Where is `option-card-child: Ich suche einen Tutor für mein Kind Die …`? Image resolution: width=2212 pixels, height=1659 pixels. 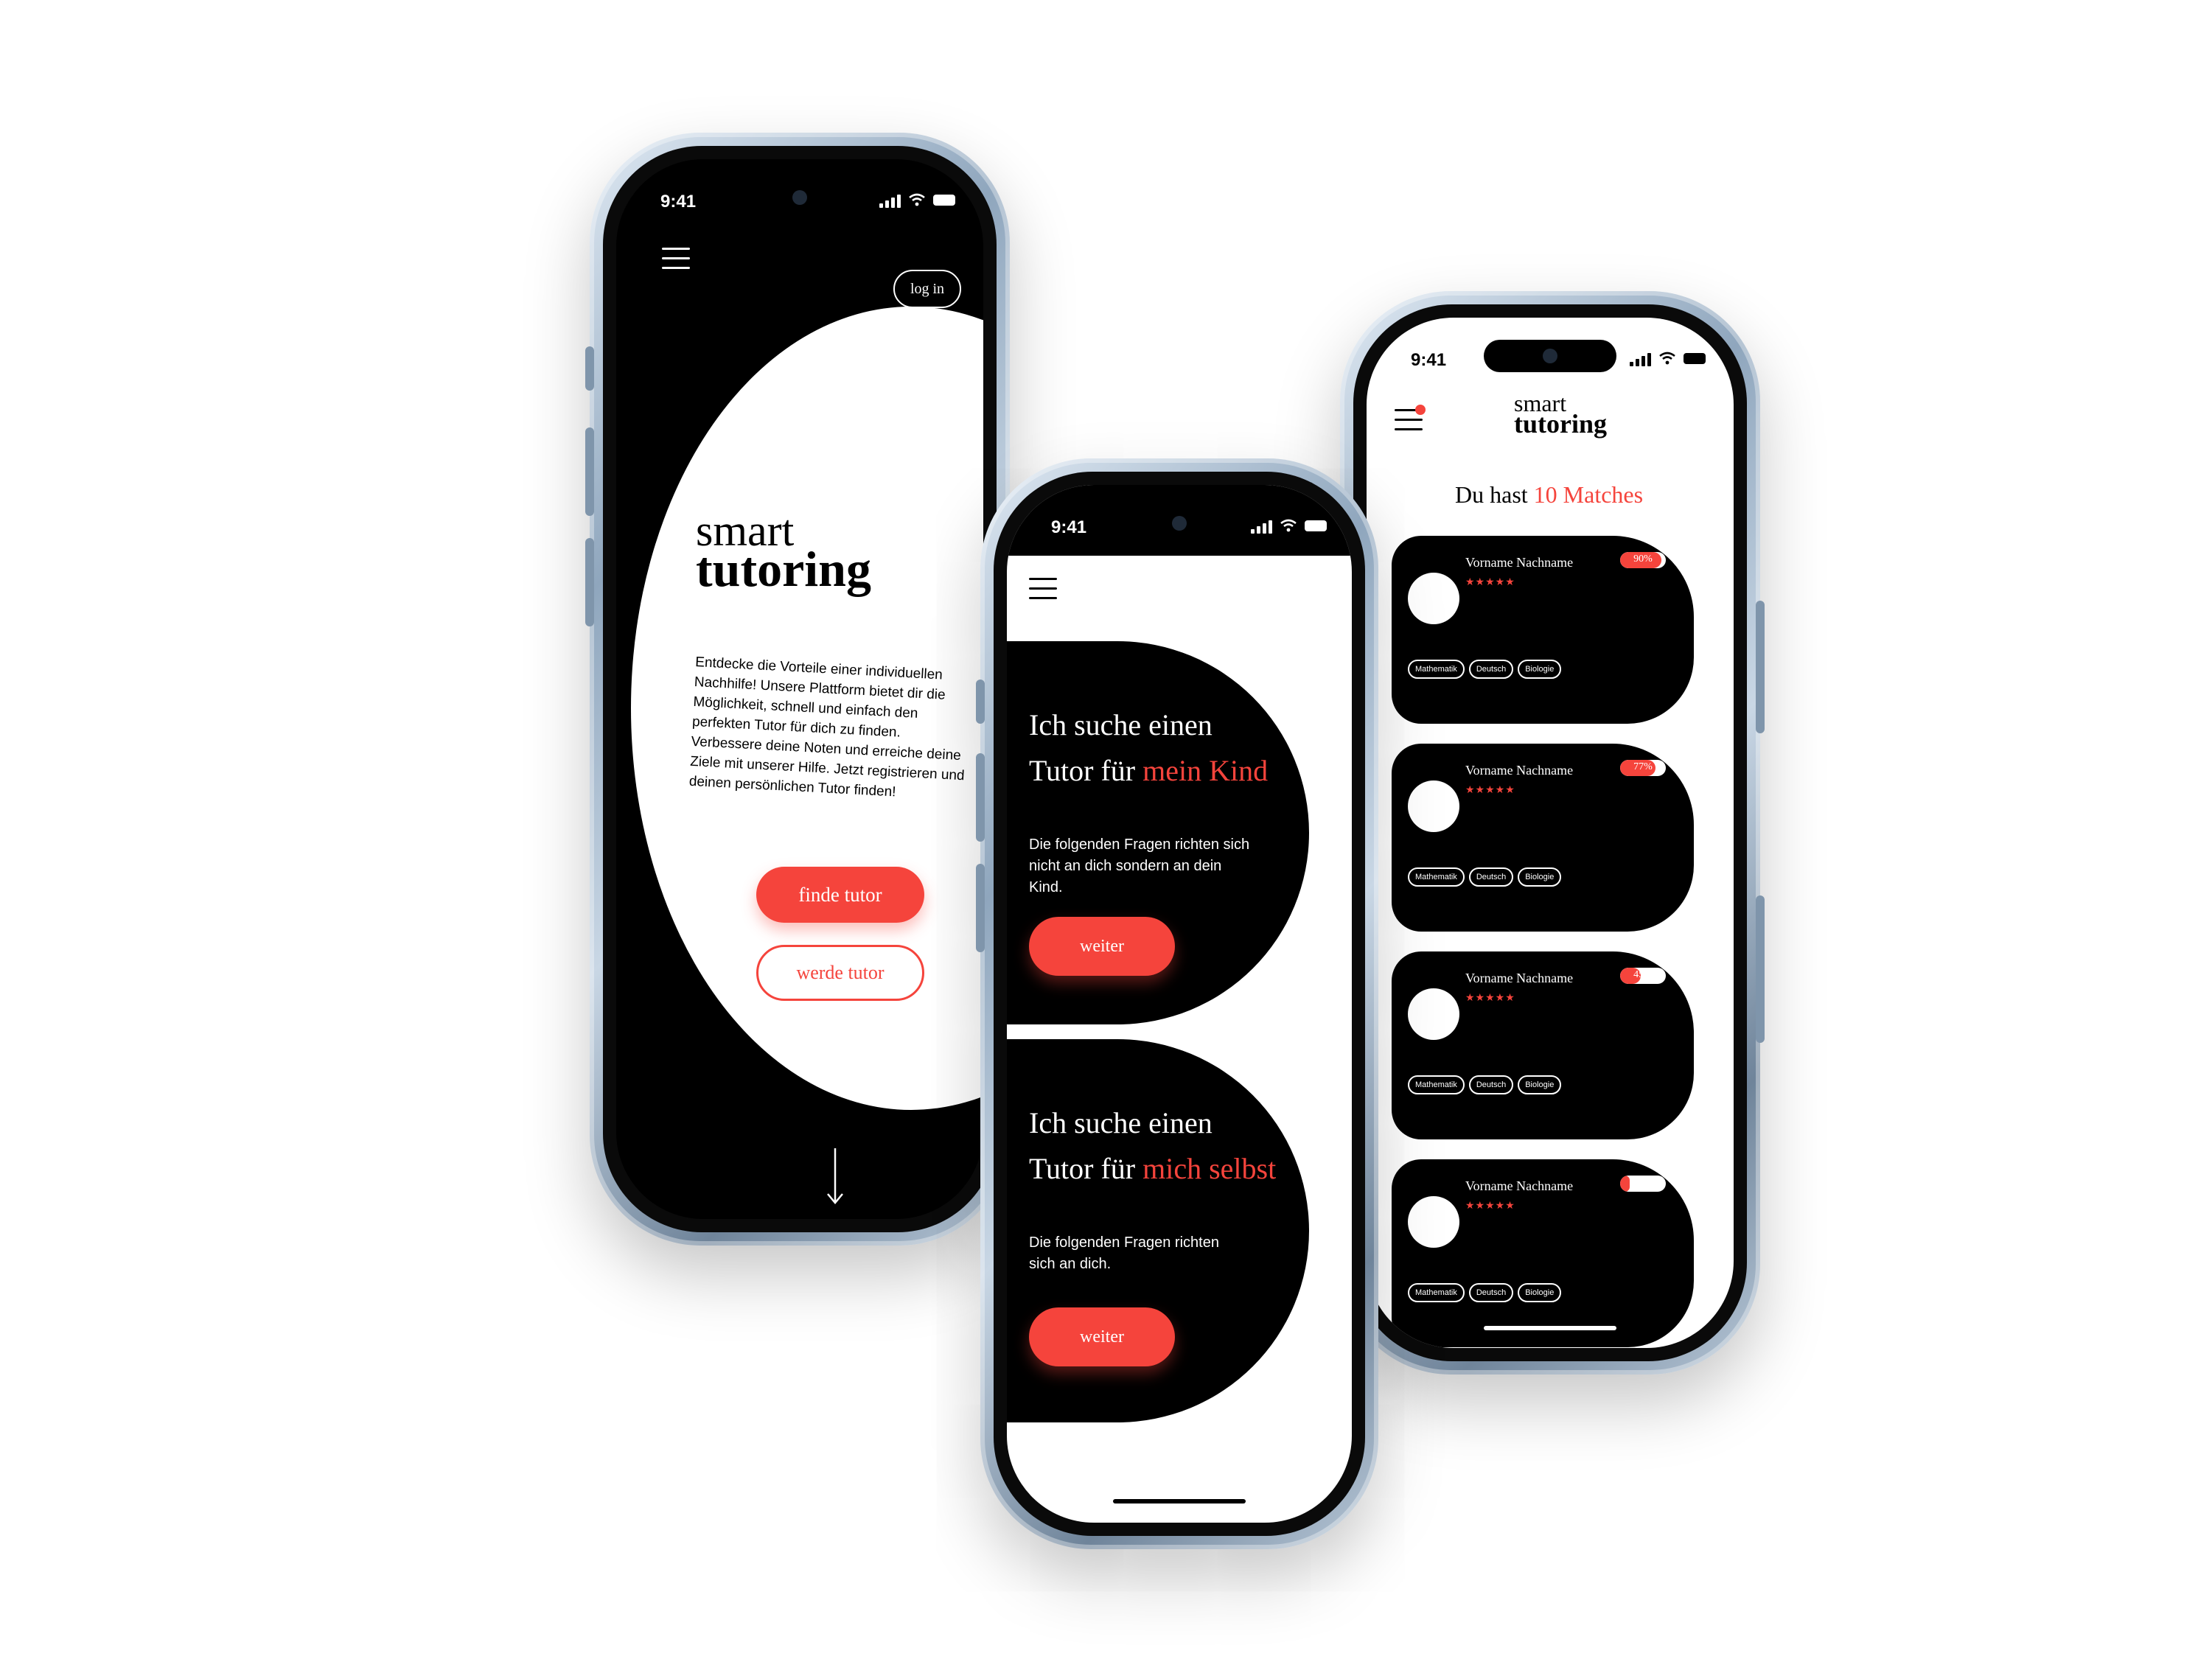 option-card-child: Ich suche einen Tutor für mein Kind Die … is located at coordinates (1158, 832).